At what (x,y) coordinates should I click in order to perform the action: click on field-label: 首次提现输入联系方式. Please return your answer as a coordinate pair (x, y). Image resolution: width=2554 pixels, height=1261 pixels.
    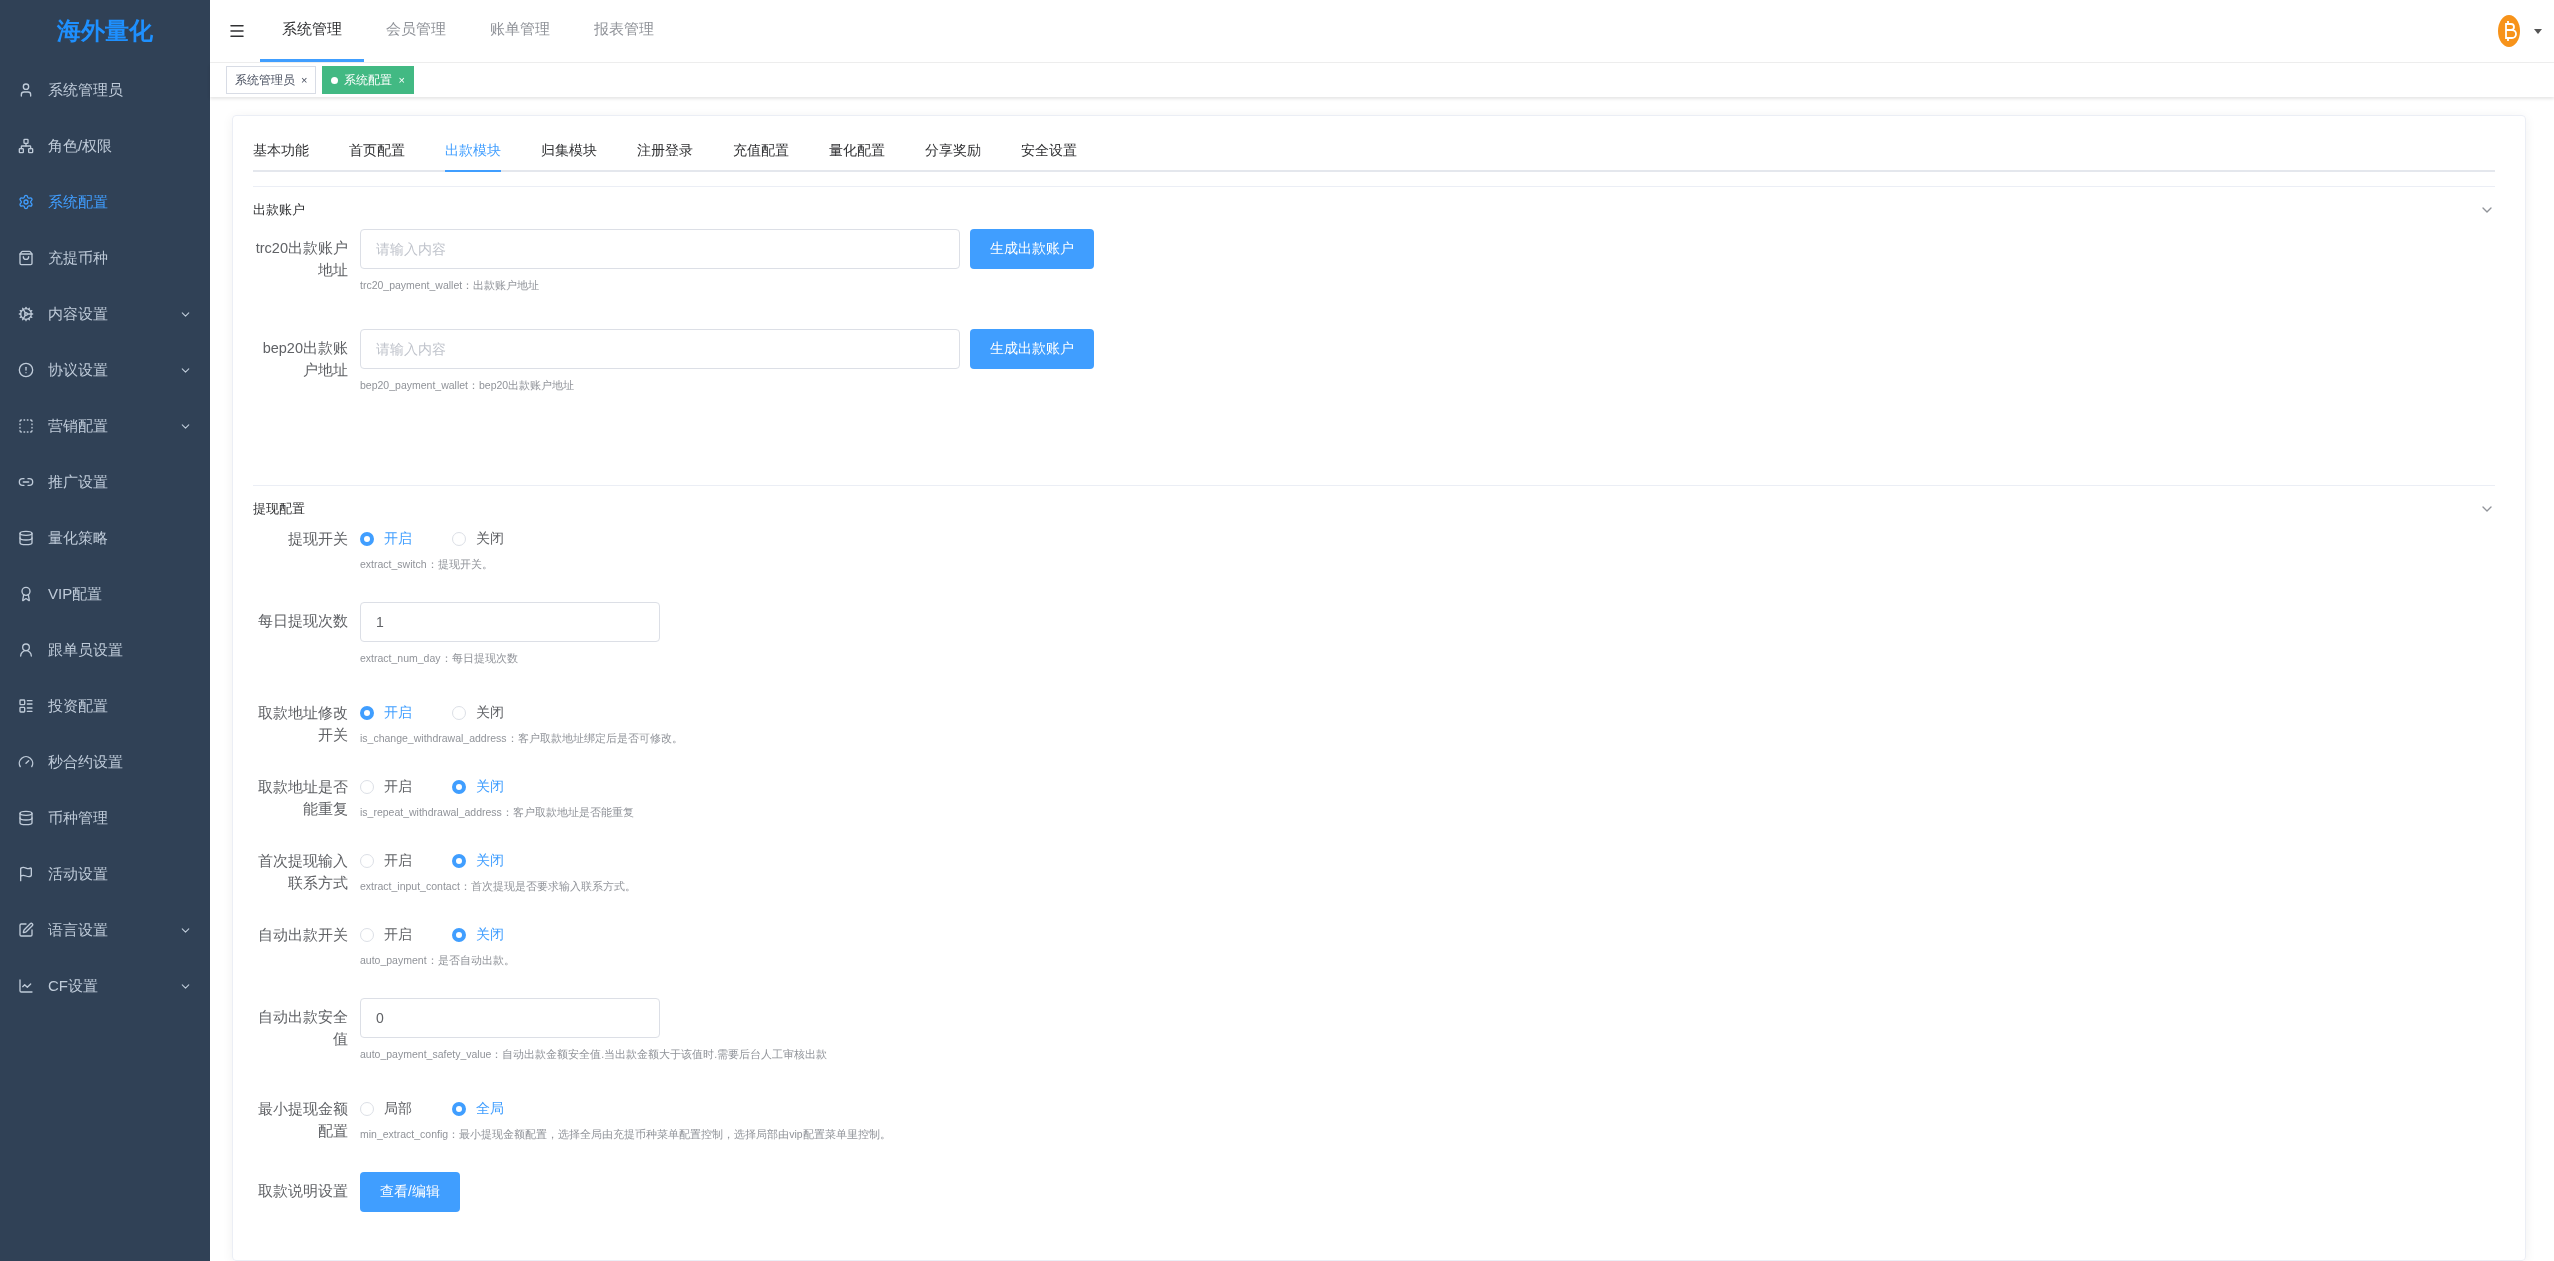
    Looking at the image, I should click on (302, 872).